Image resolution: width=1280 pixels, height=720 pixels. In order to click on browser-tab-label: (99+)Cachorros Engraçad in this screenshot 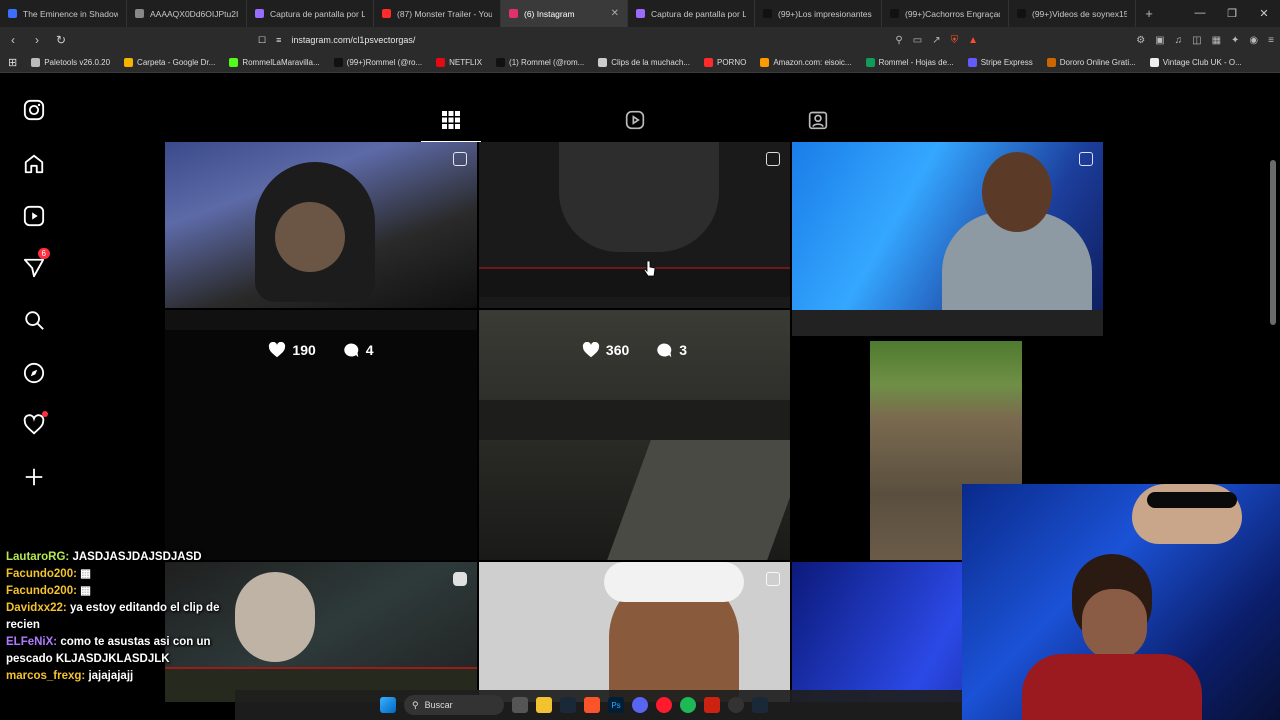, I will do `click(952, 13)`.